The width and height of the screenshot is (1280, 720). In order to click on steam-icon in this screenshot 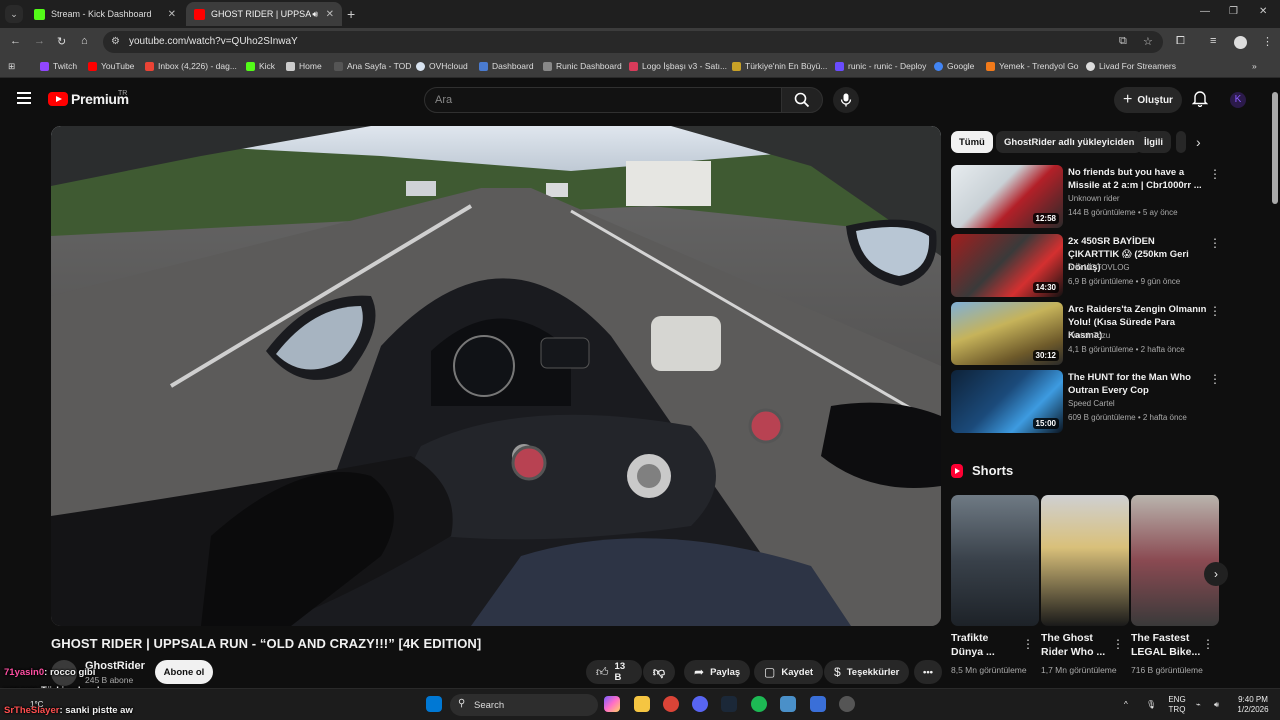, I will do `click(729, 704)`.